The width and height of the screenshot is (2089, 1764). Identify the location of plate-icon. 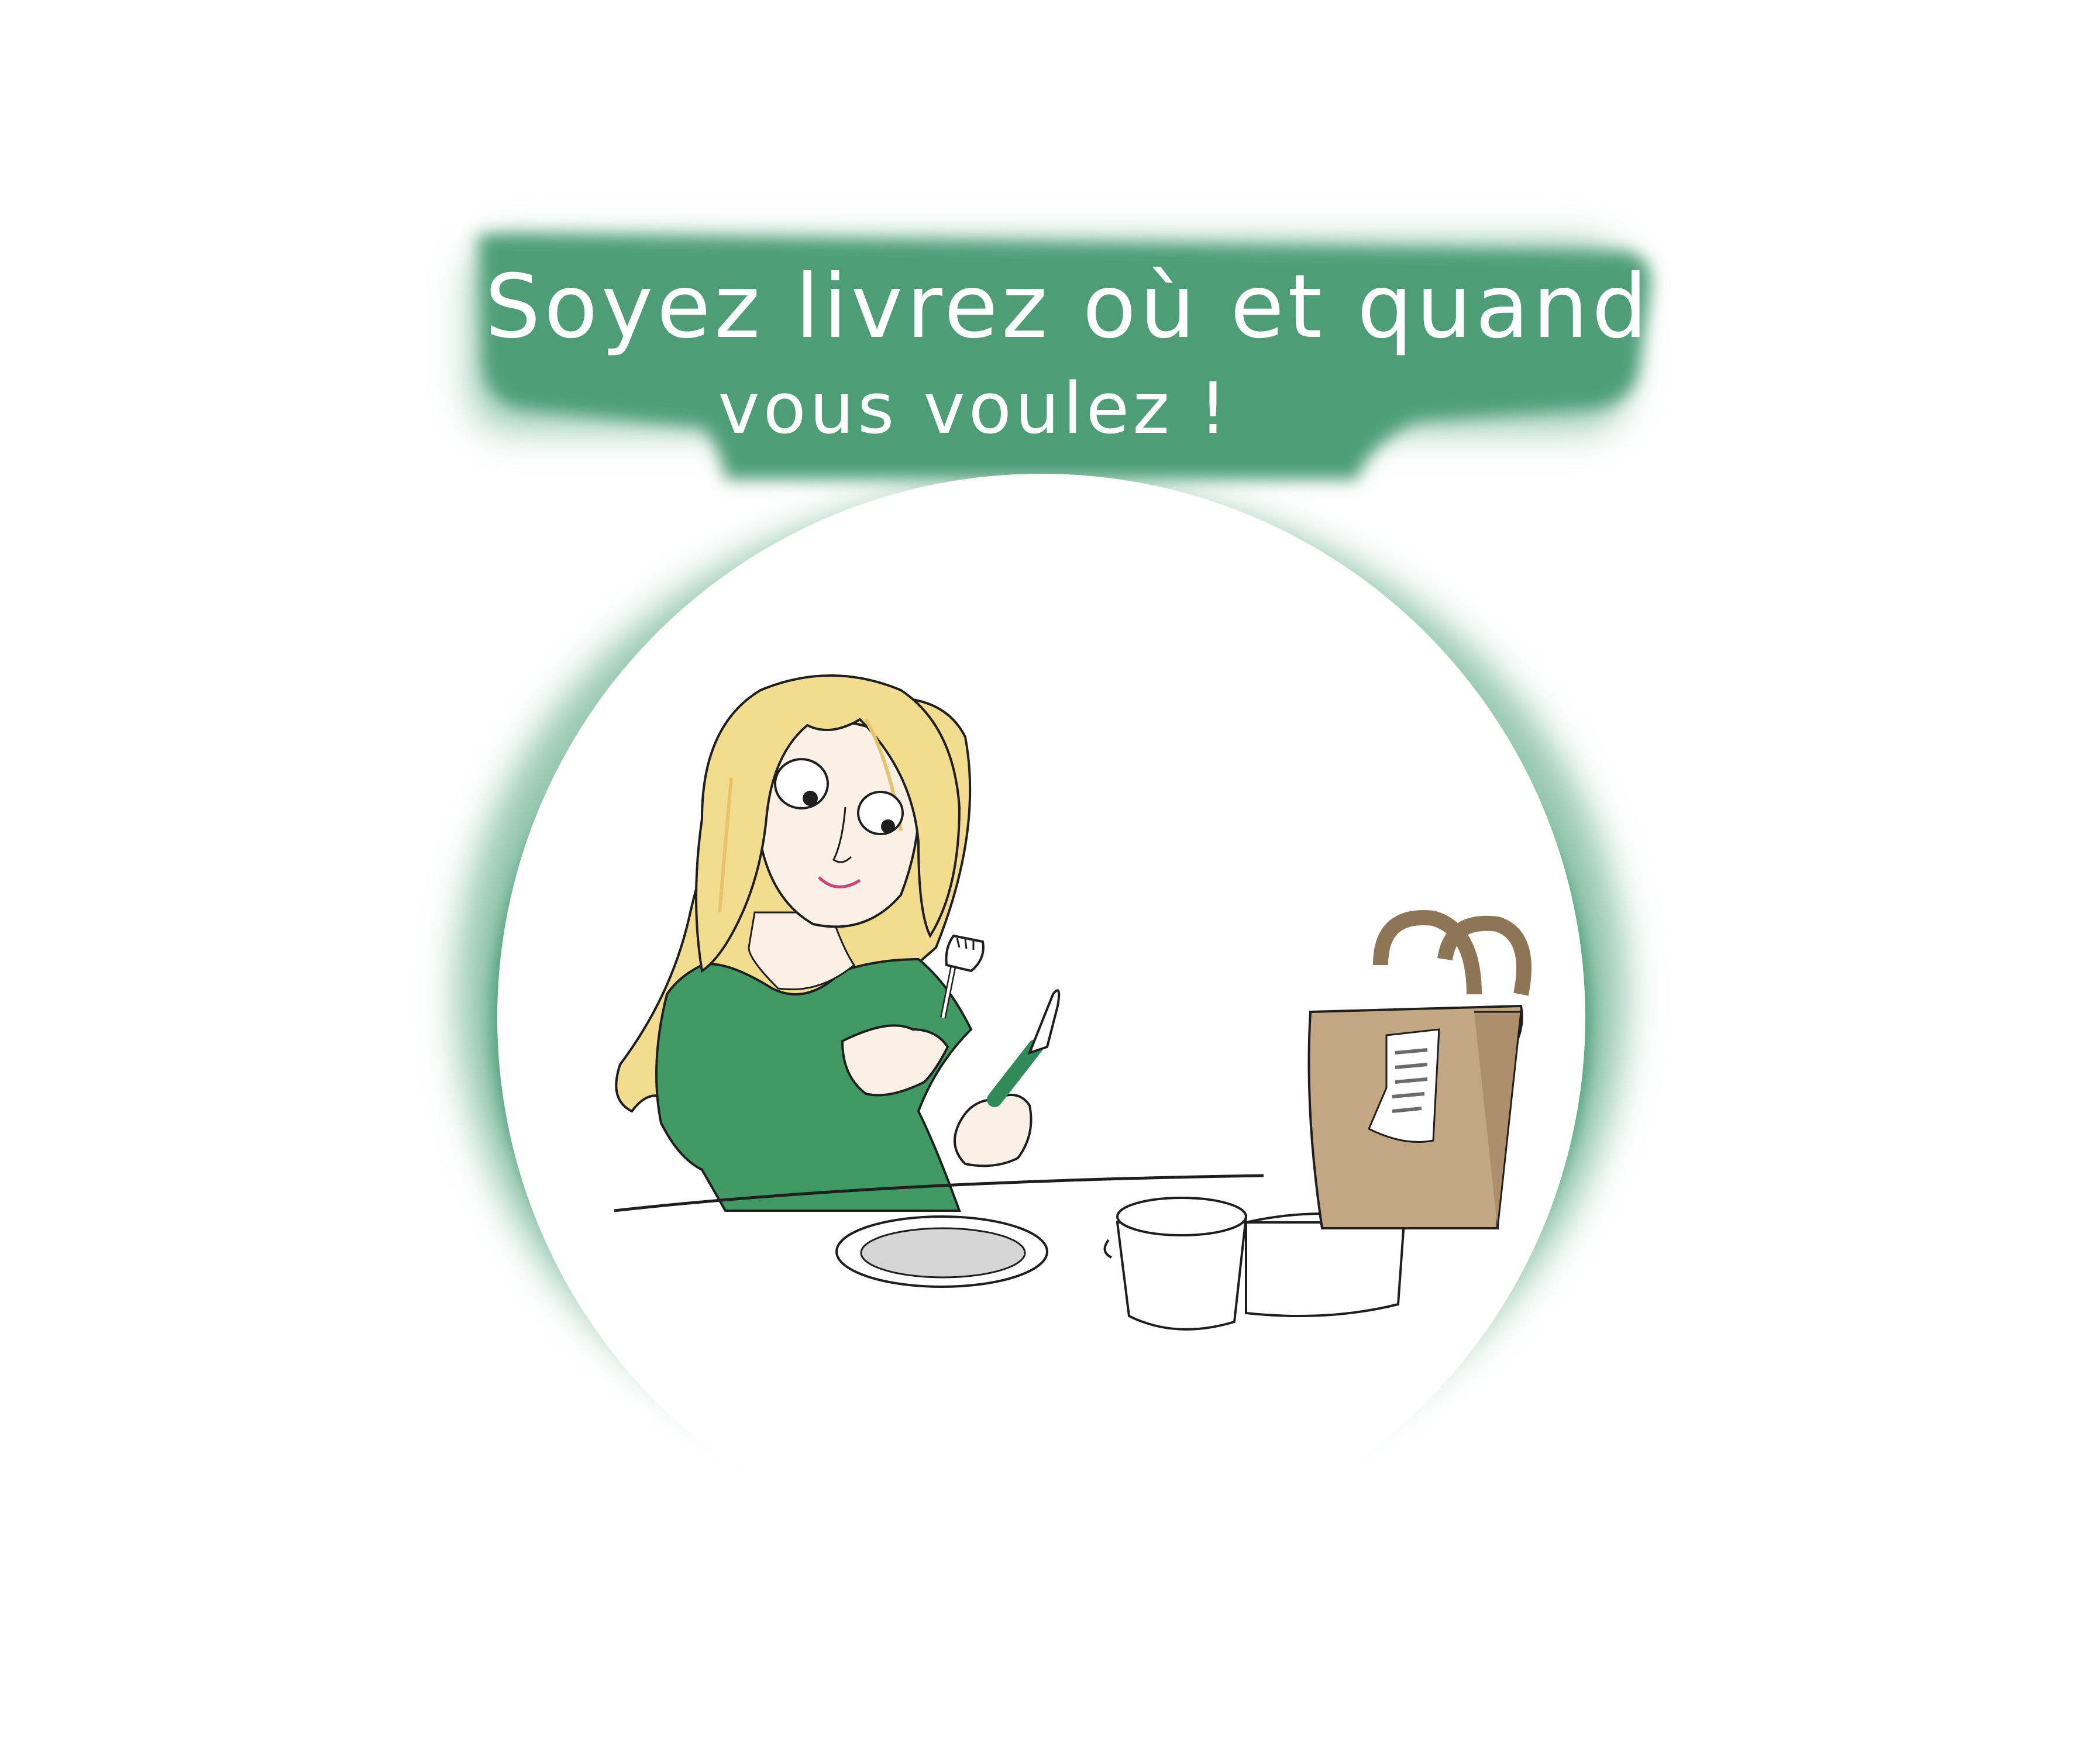
(941, 1252).